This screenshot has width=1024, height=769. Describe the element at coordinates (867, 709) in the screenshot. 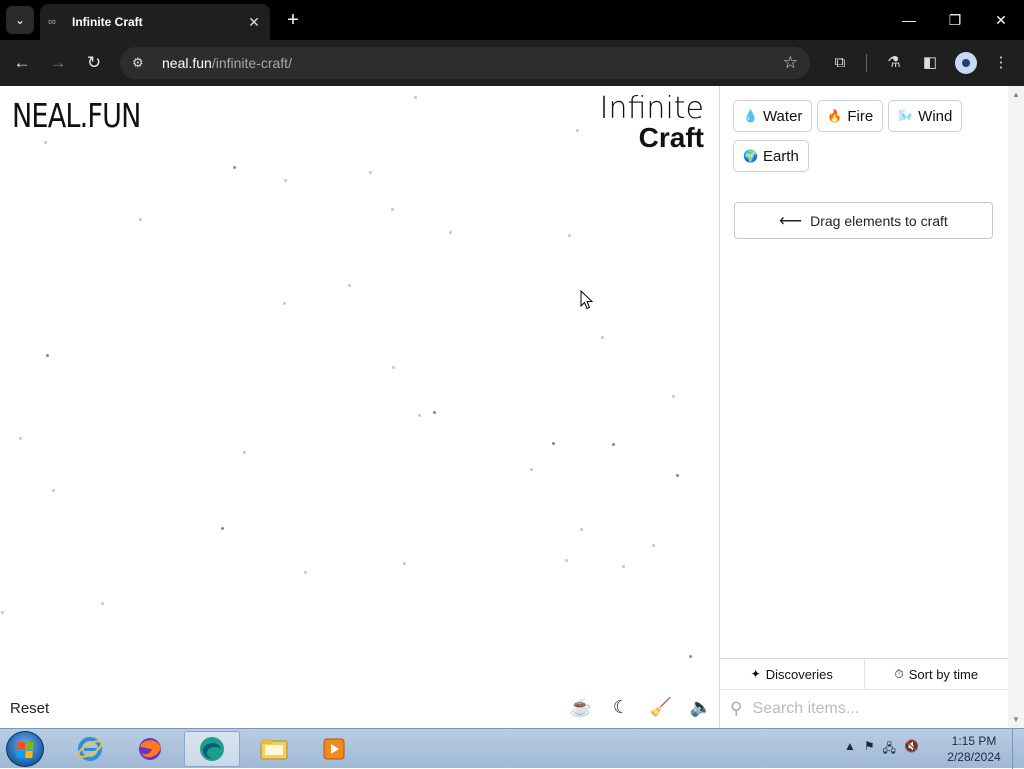

I see `search-input` at that location.